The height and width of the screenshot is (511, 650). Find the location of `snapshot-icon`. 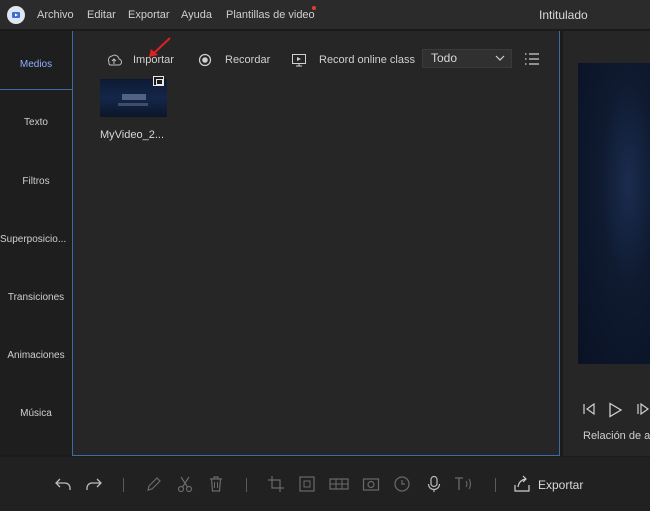

snapshot-icon is located at coordinates (371, 484).